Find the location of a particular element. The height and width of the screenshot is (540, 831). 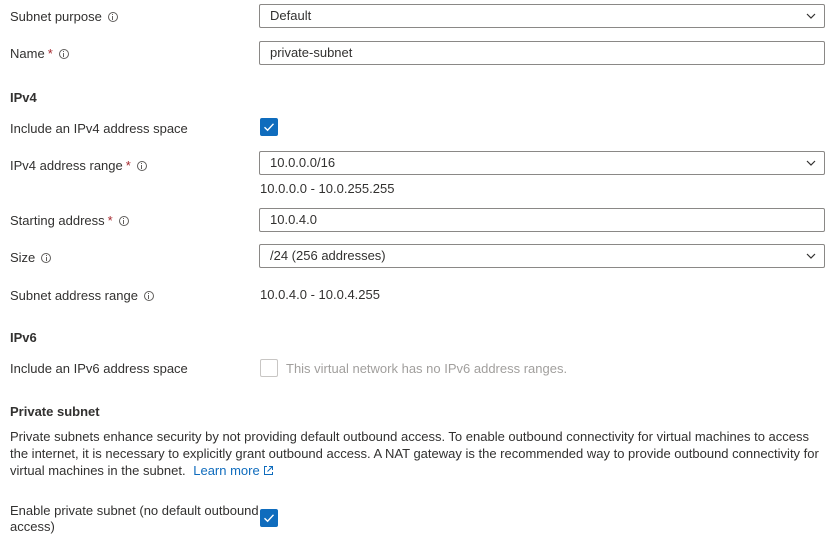

subnet-purpose-label: Subnet purpose is located at coordinates (64, 16).